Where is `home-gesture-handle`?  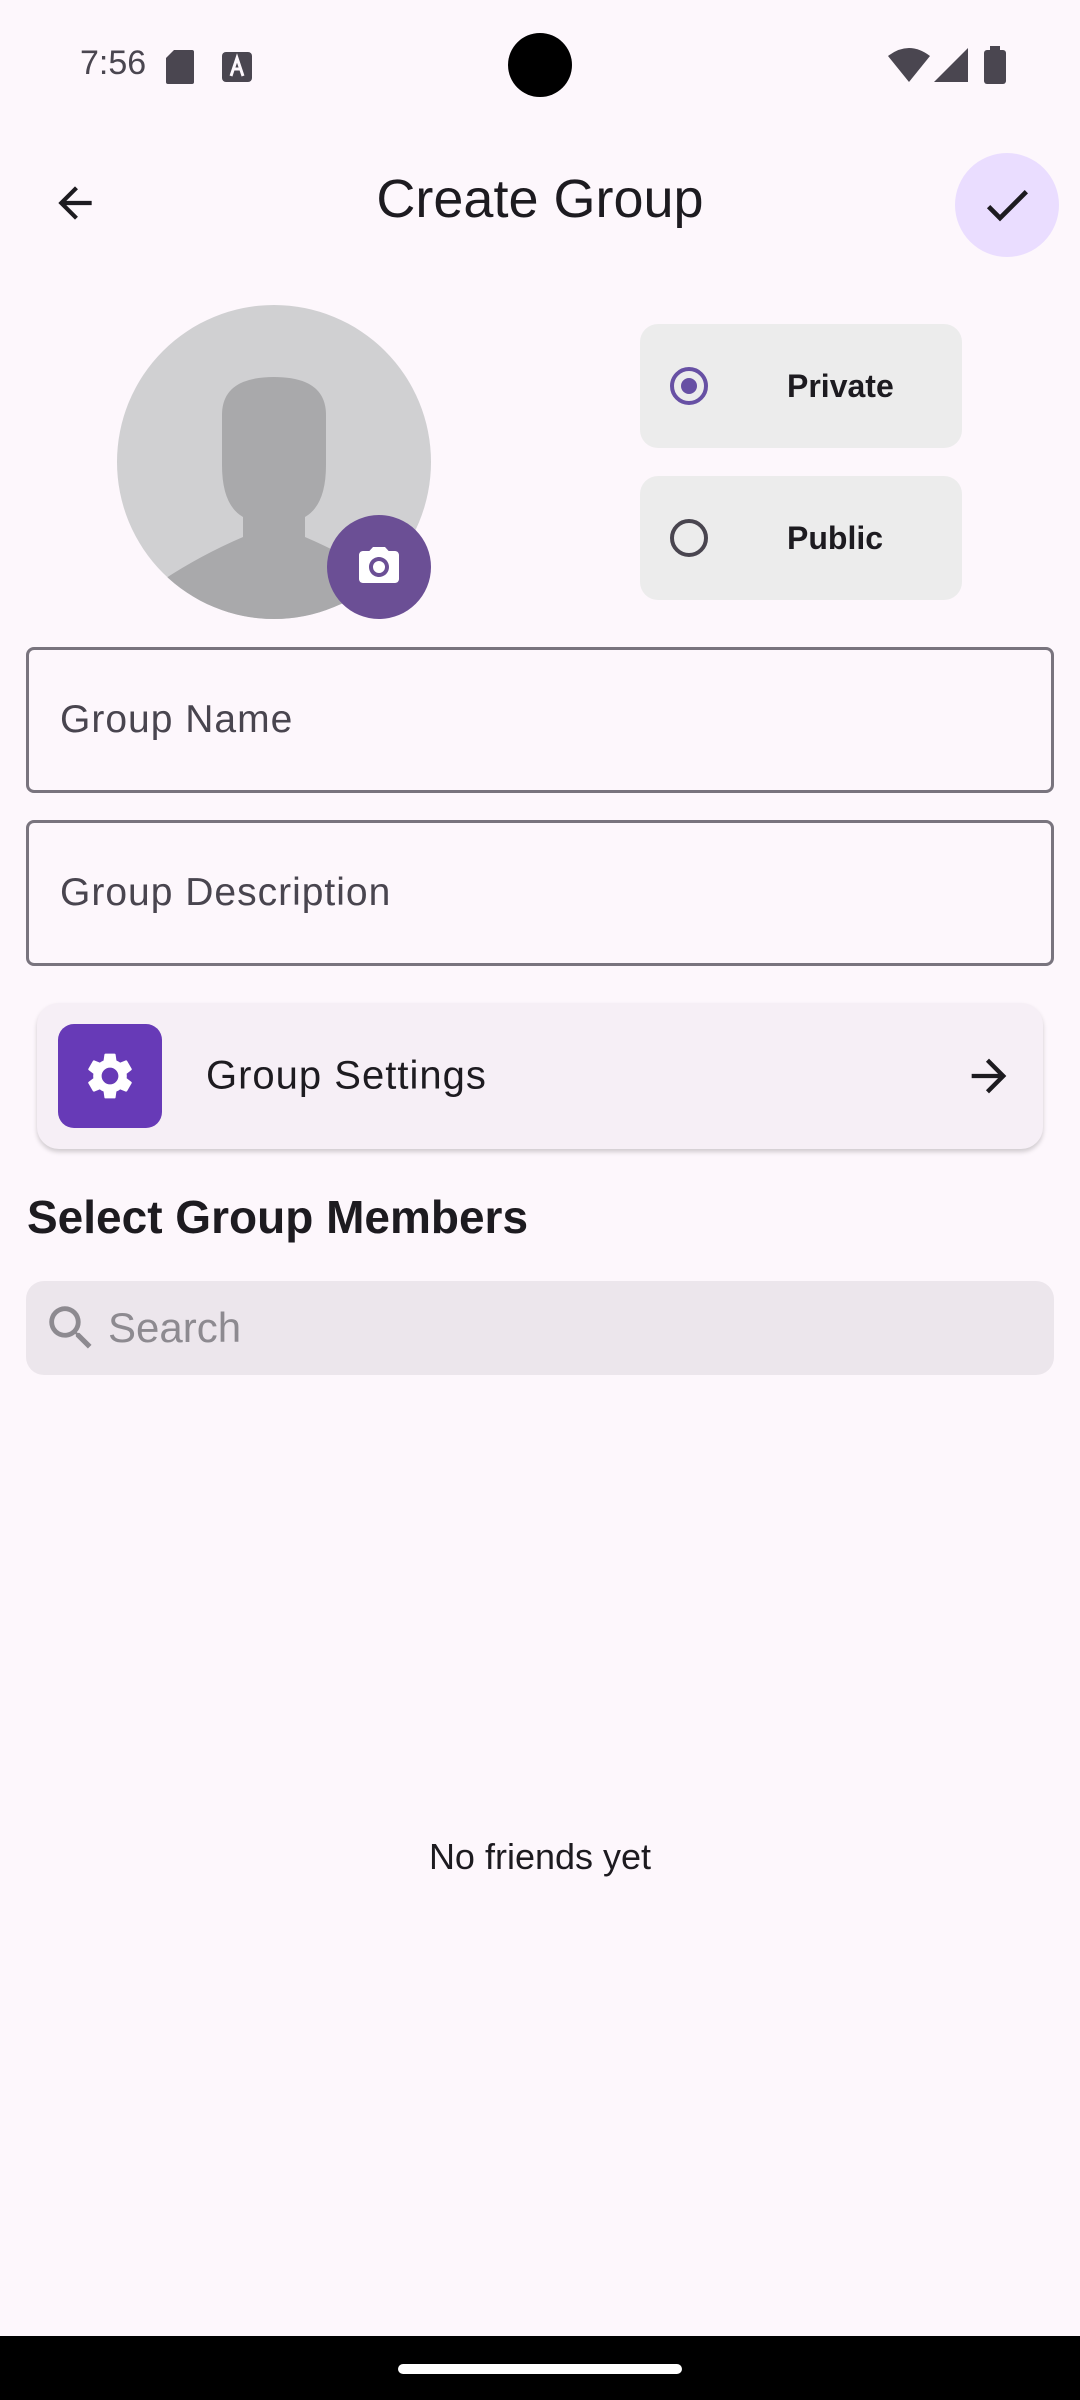 home-gesture-handle is located at coordinates (540, 2369).